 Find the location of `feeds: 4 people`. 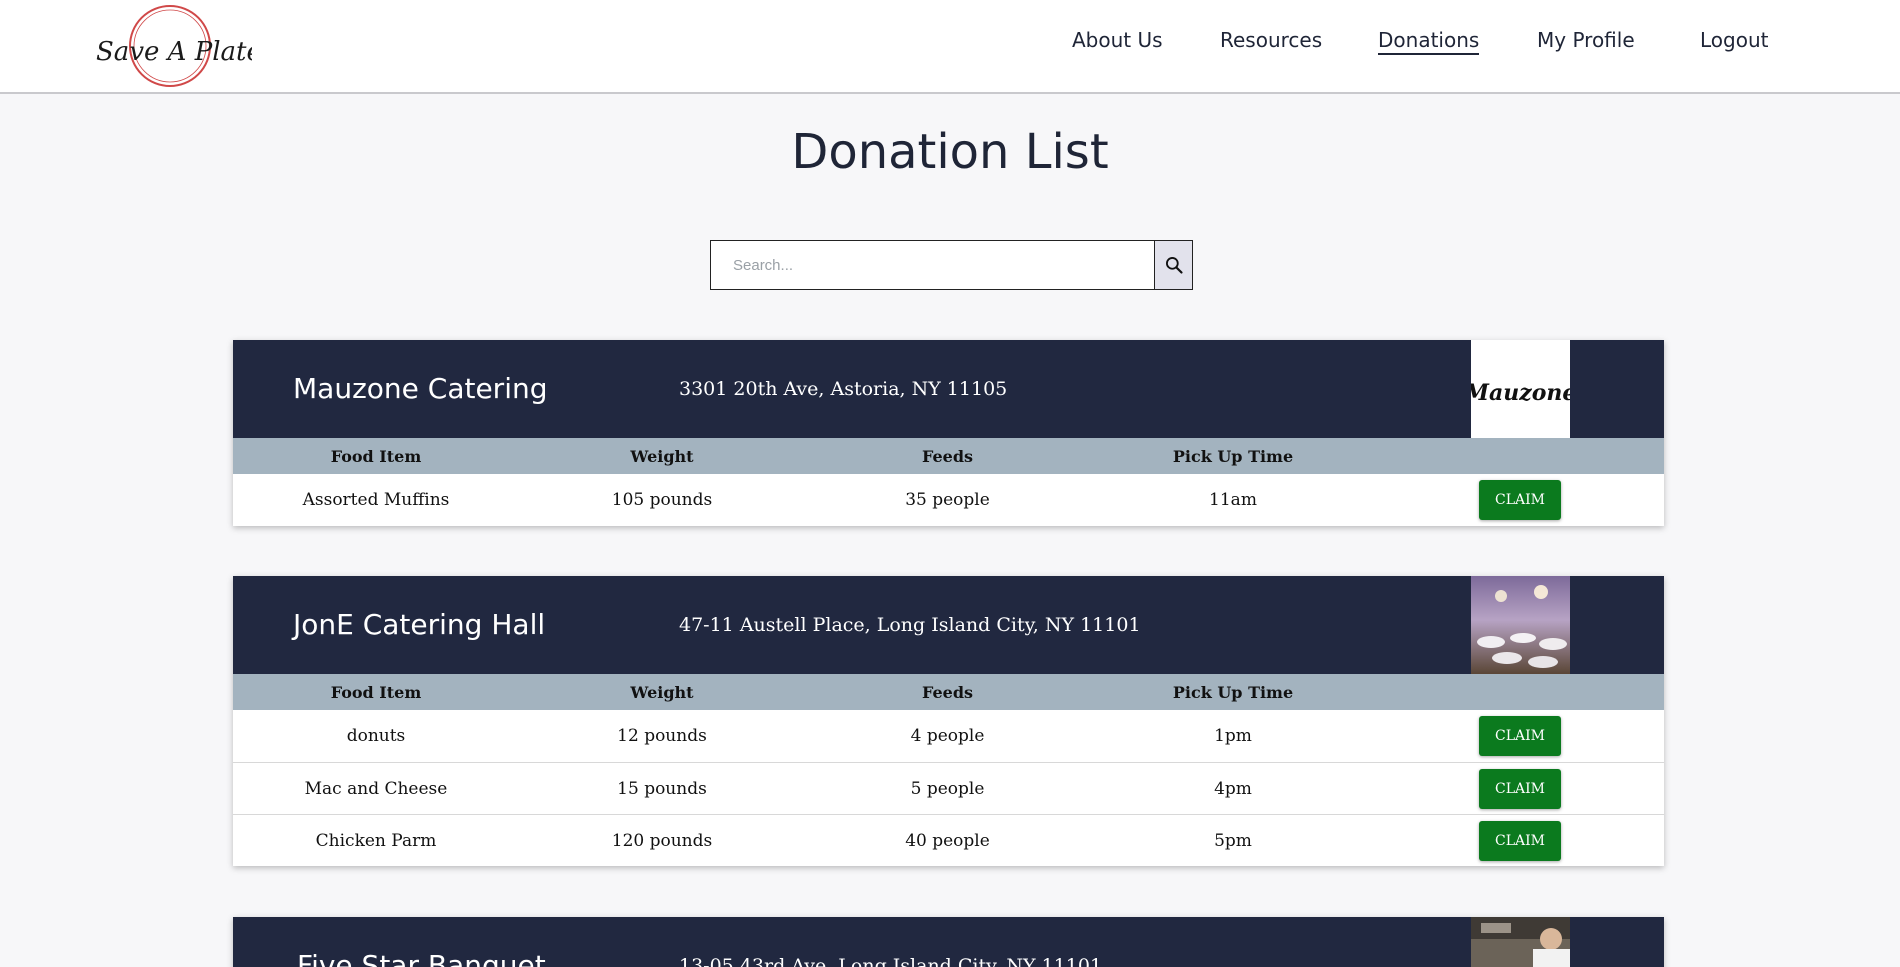

feeds: 4 people is located at coordinates (947, 736).